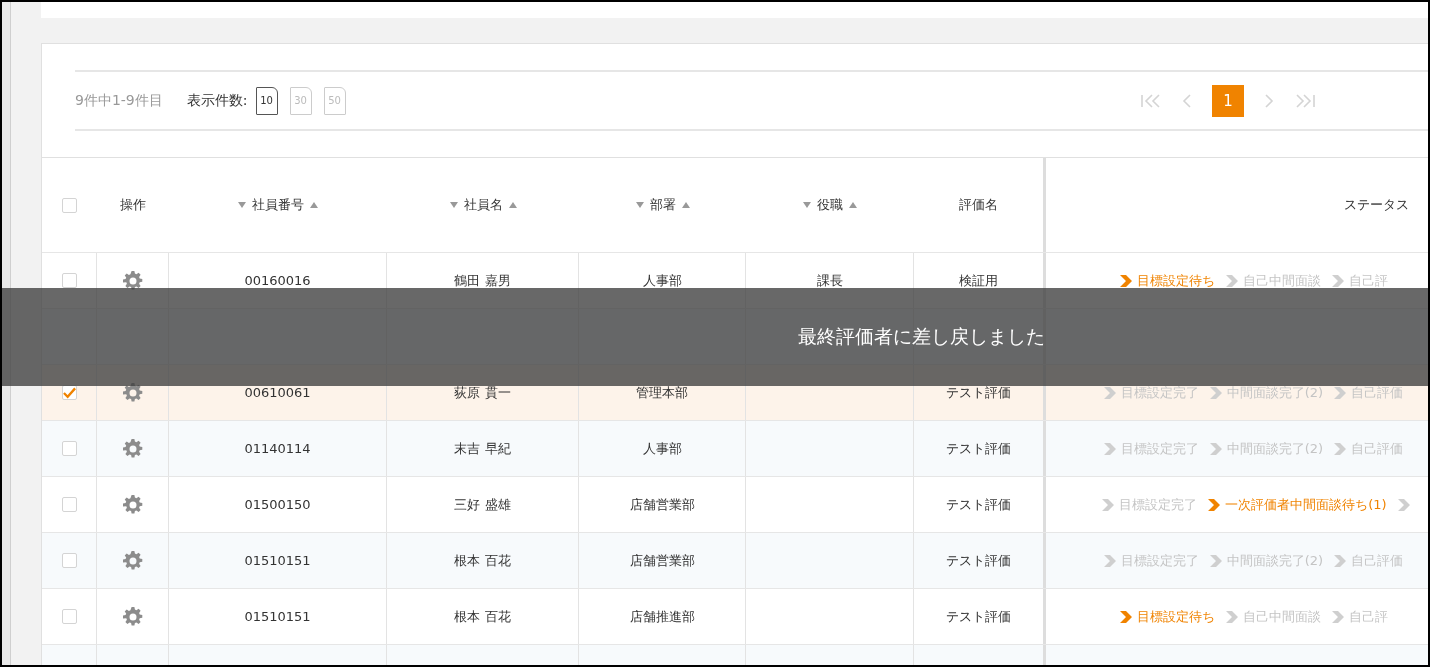 This screenshot has height=667, width=1430. What do you see at coordinates (278, 205) in the screenshot?
I see `column-header: 社員番号` at bounding box center [278, 205].